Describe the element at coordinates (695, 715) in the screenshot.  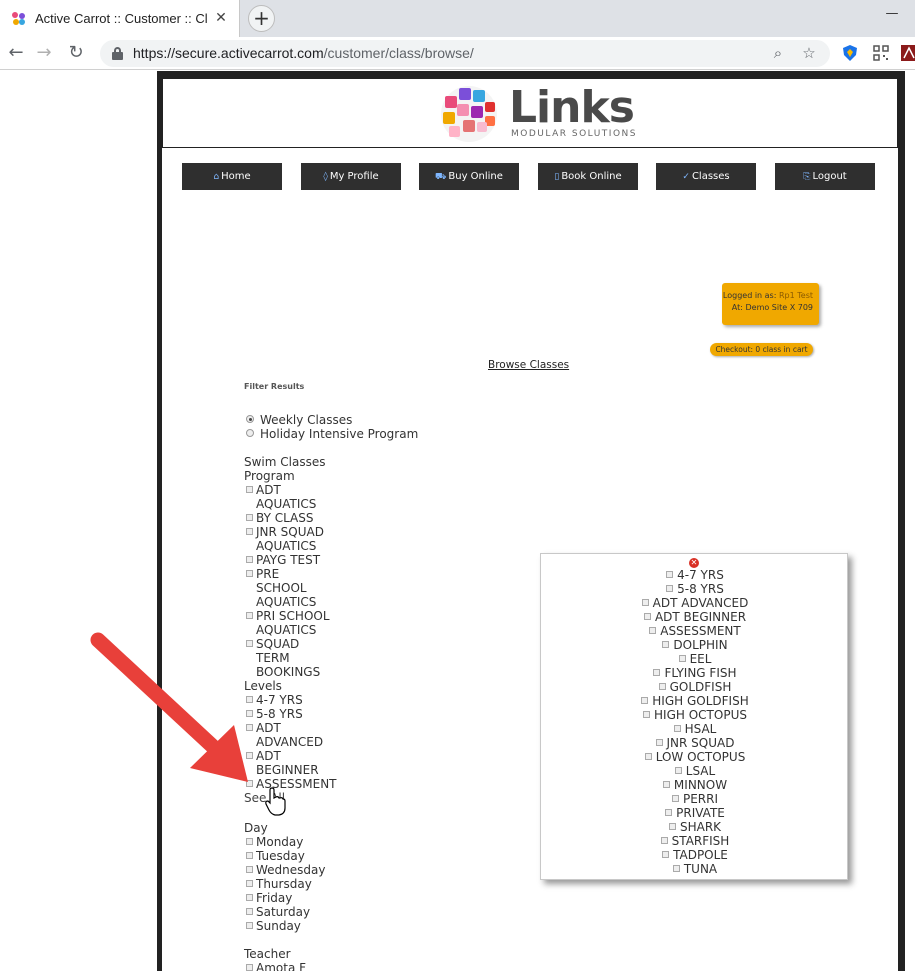
I see `popup-level-item: HIGH OCTOPUS` at that location.